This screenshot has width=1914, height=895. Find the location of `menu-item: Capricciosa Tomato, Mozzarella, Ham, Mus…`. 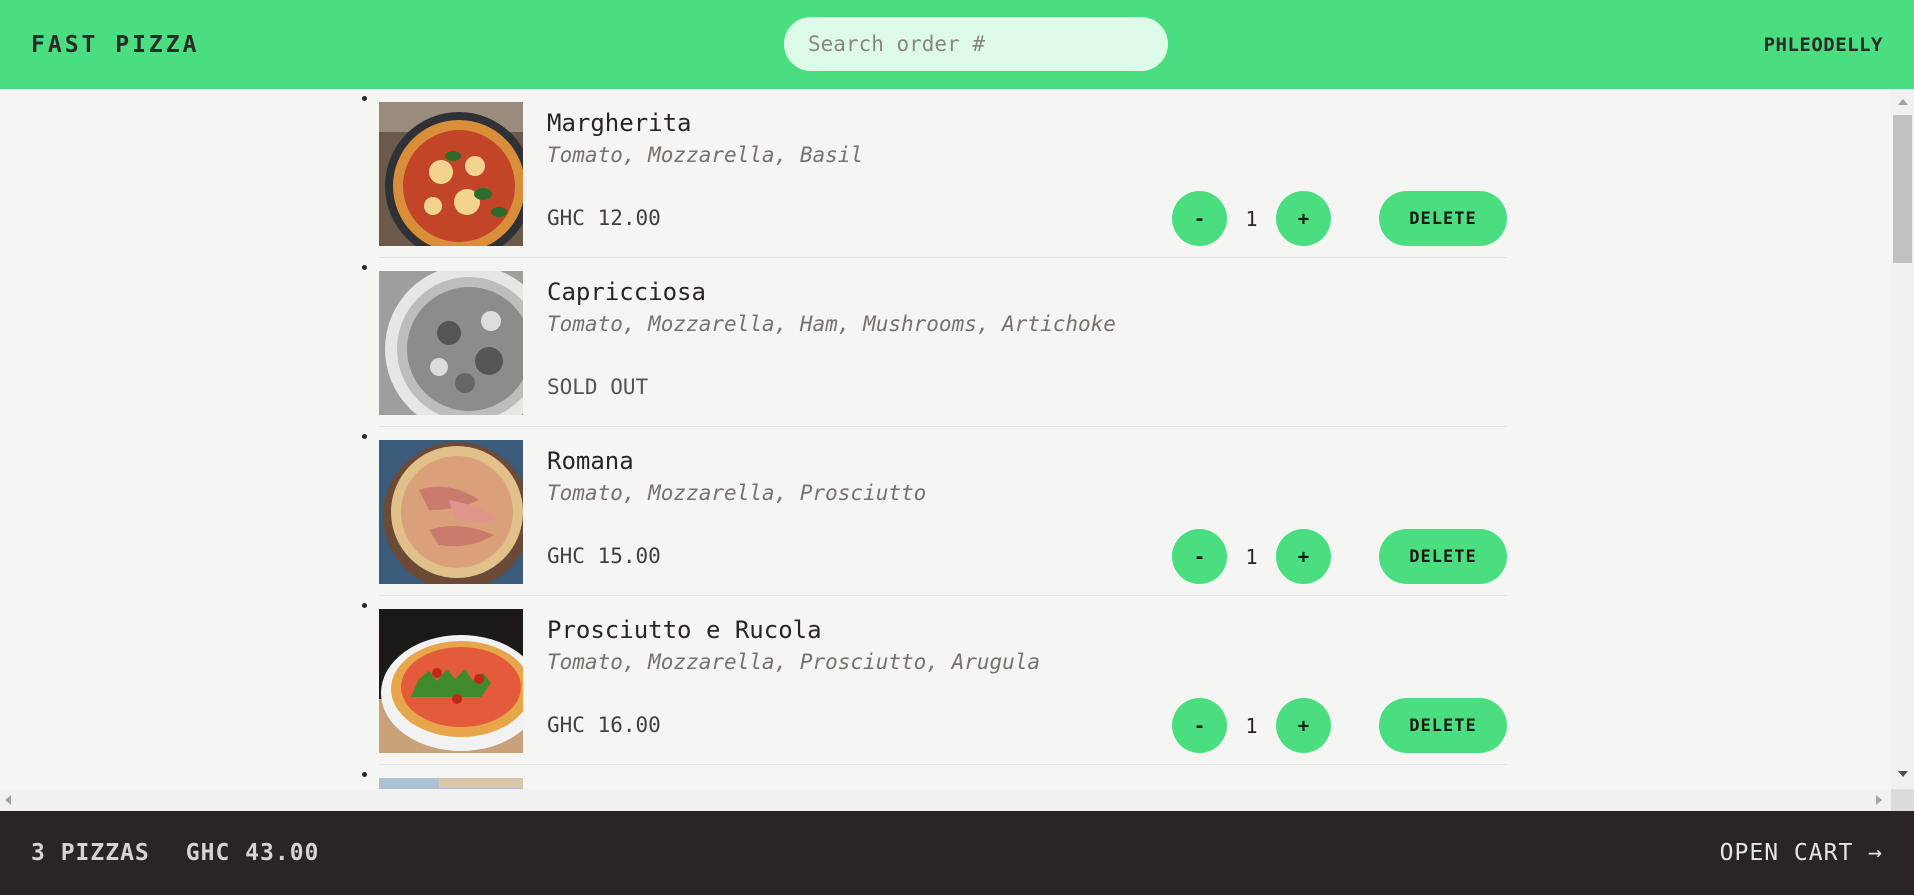

menu-item: Capricciosa Tomato, Mozzarella, Ham, Mus… is located at coordinates (943, 342).